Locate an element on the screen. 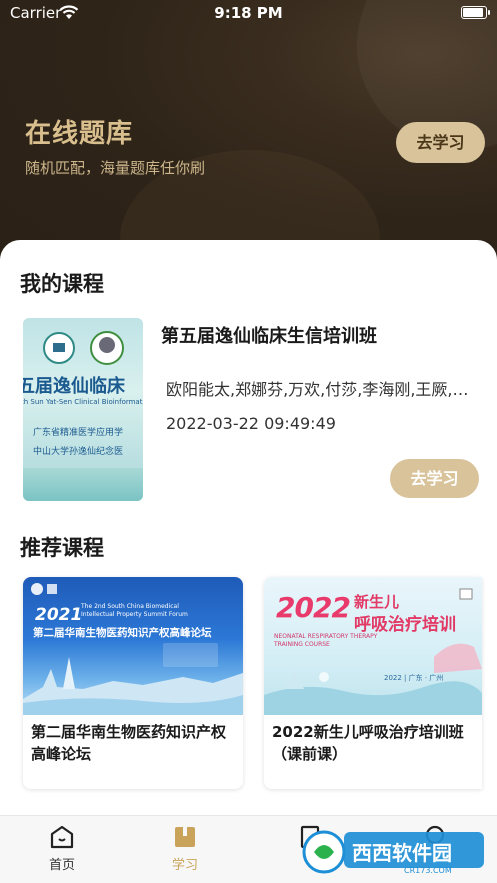 The width and height of the screenshot is (497, 883). recommended-title-2: 2022新生儿呼吸治疗培训班（课前课） is located at coordinates (368, 743).